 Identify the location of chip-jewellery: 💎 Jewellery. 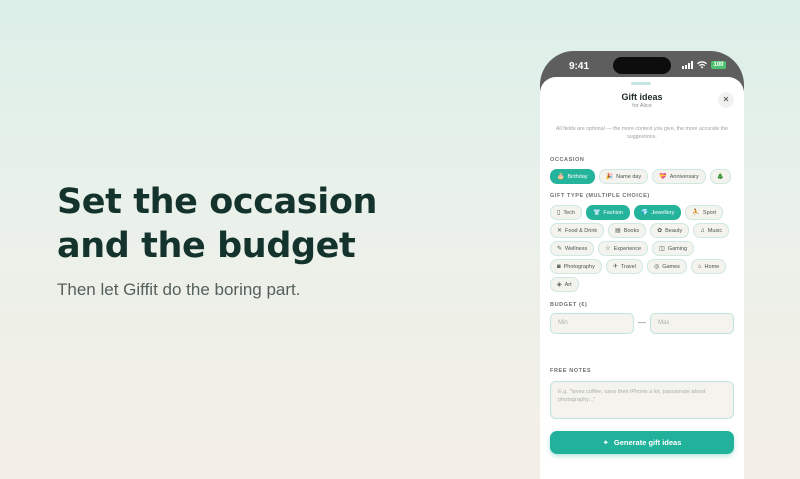
(658, 212).